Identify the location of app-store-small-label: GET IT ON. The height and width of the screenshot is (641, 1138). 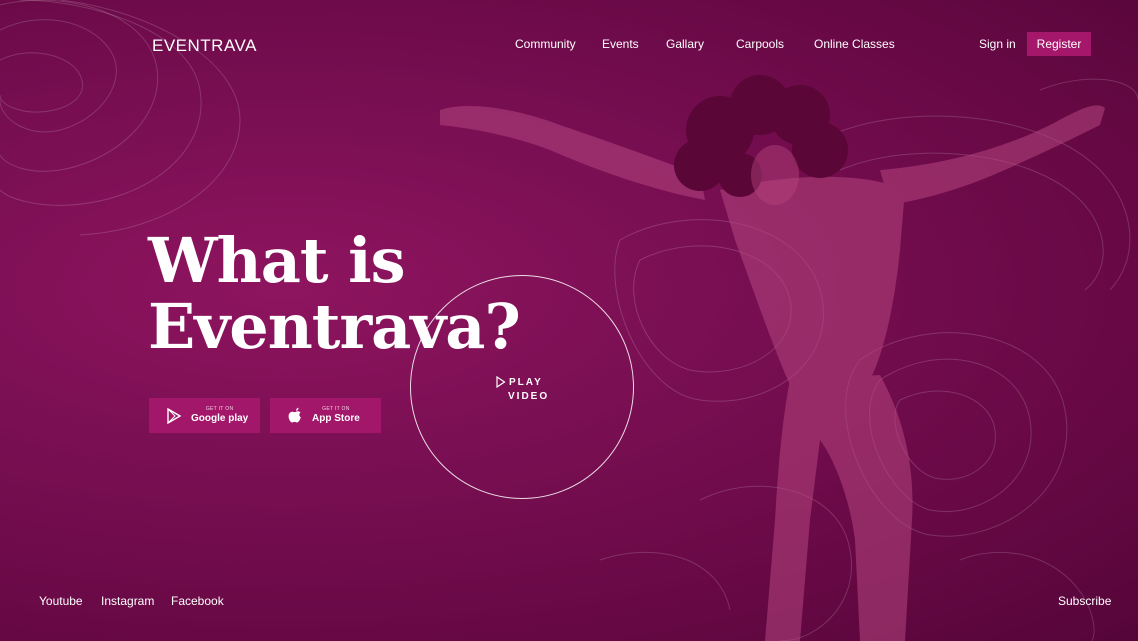
(336, 409).